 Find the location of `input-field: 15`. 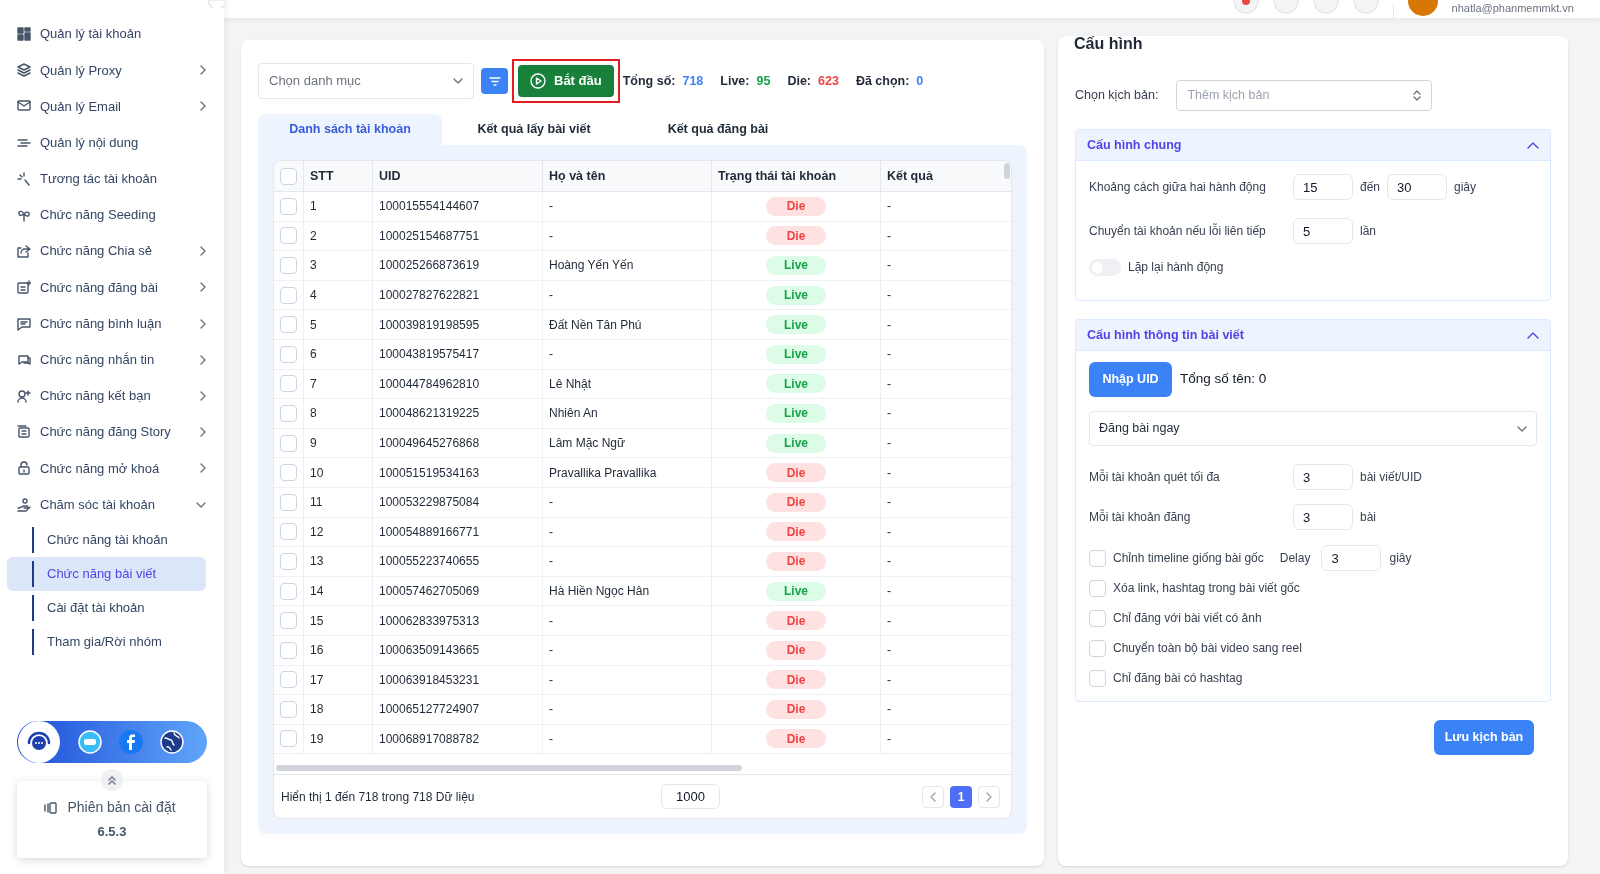

input-field: 15 is located at coordinates (1323, 187).